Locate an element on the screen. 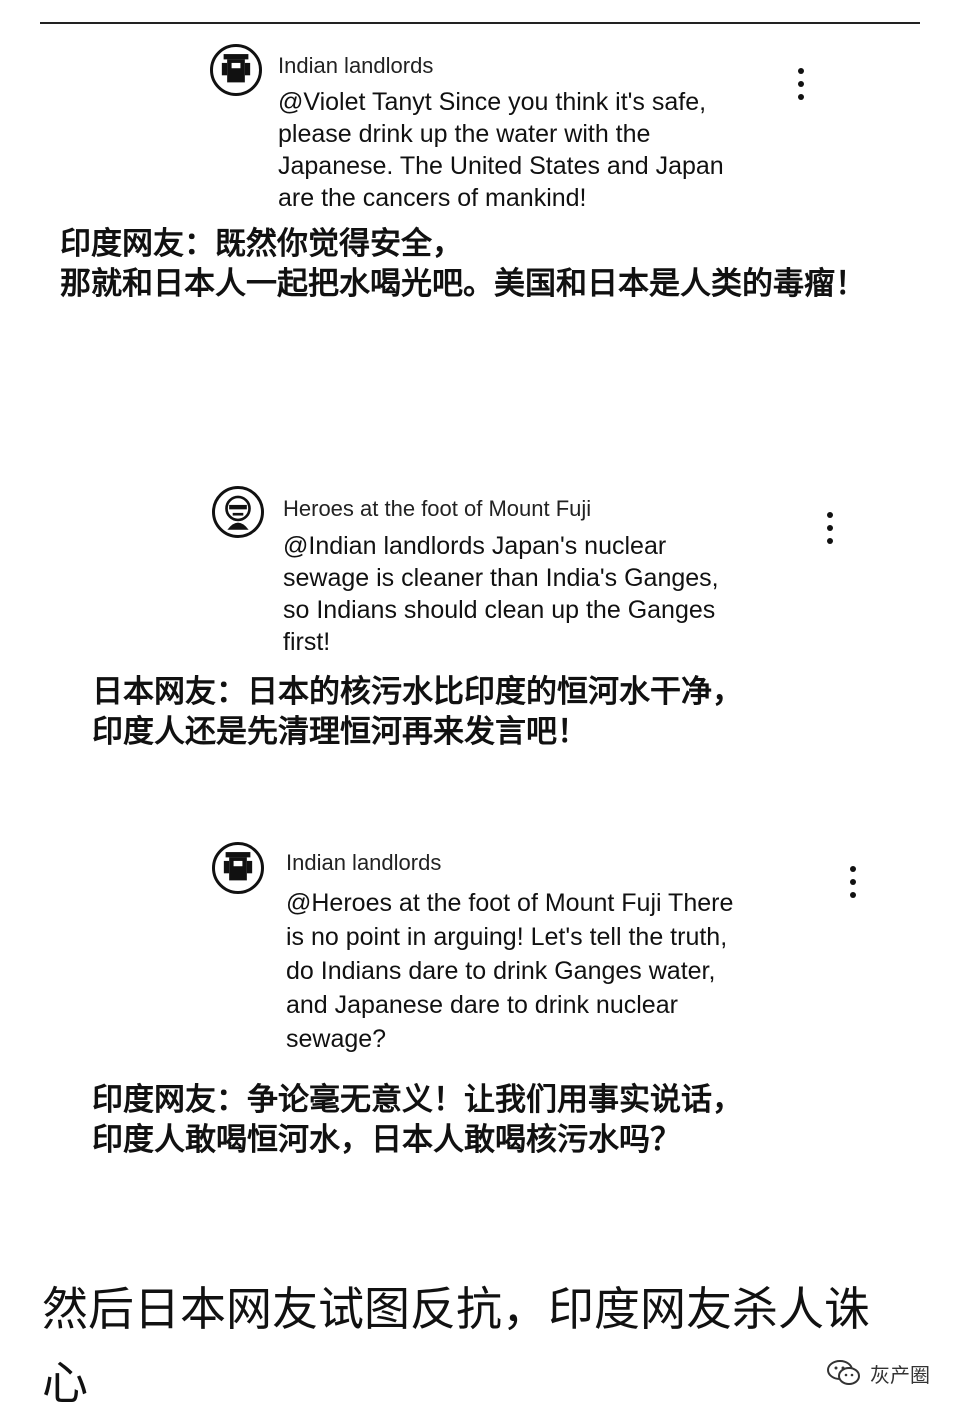  watermark: 灰产圈 is located at coordinates (878, 1373).